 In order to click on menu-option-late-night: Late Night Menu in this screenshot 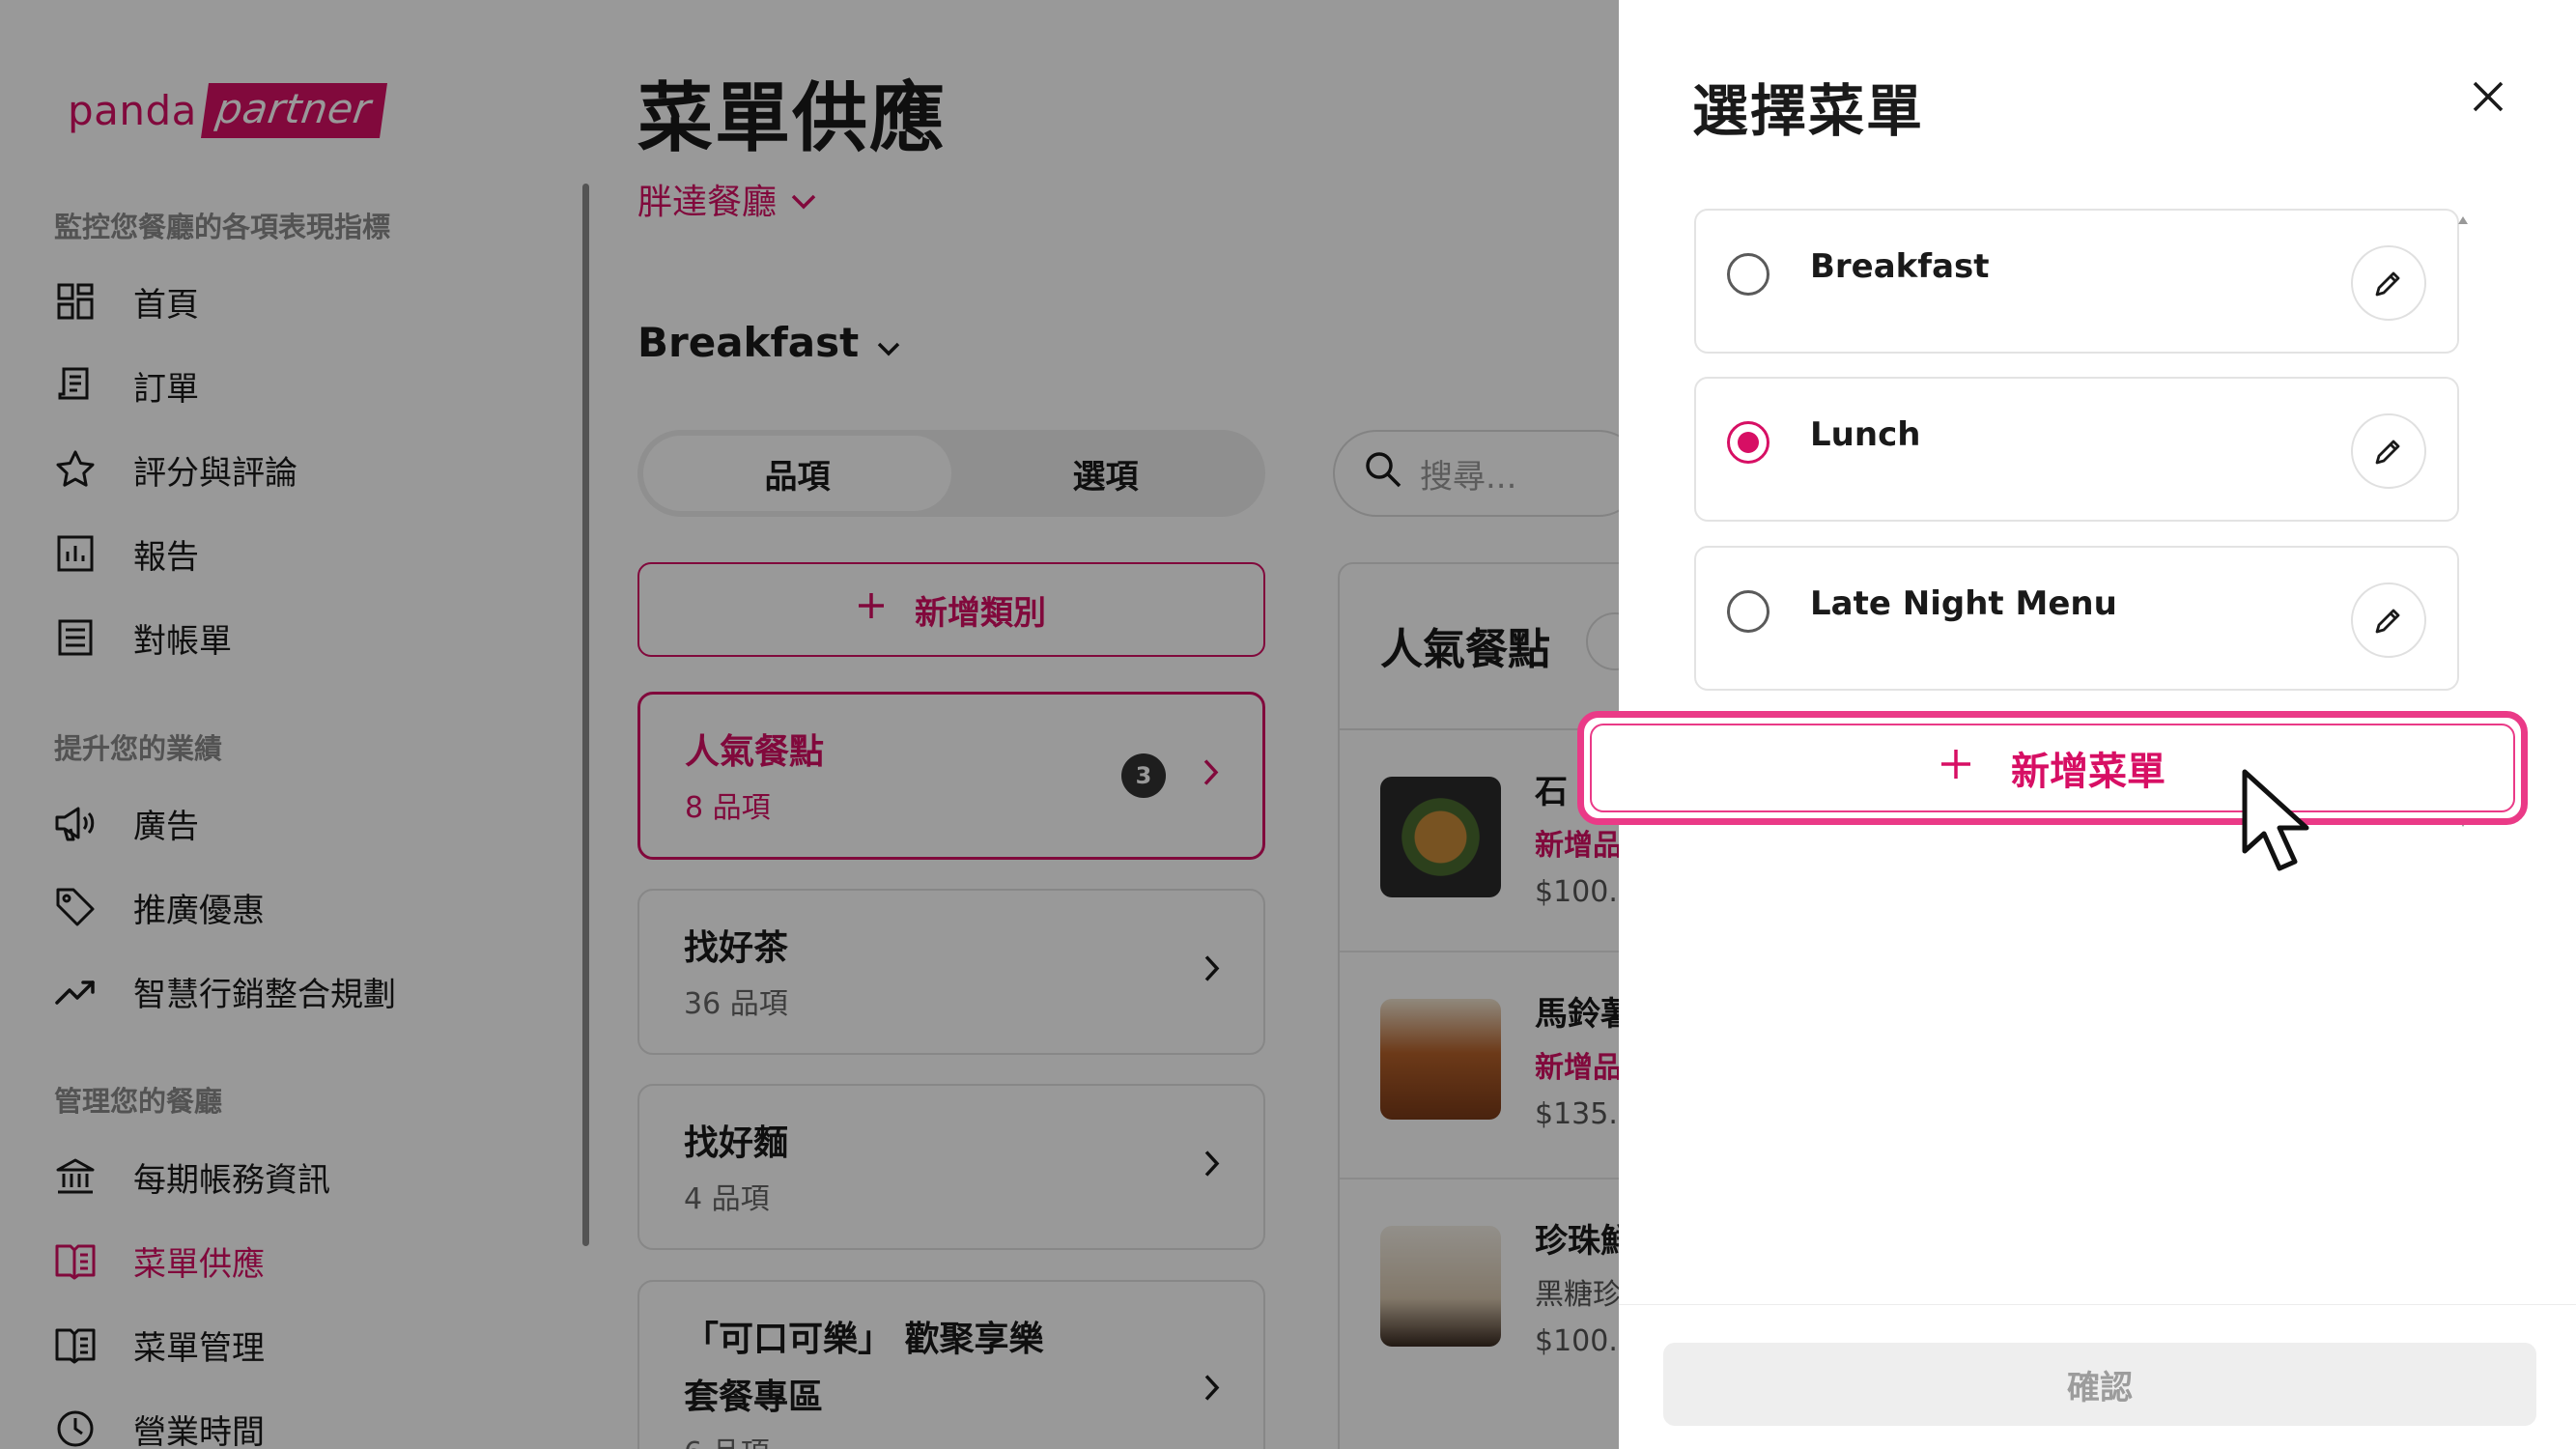, I will do `click(2076, 618)`.